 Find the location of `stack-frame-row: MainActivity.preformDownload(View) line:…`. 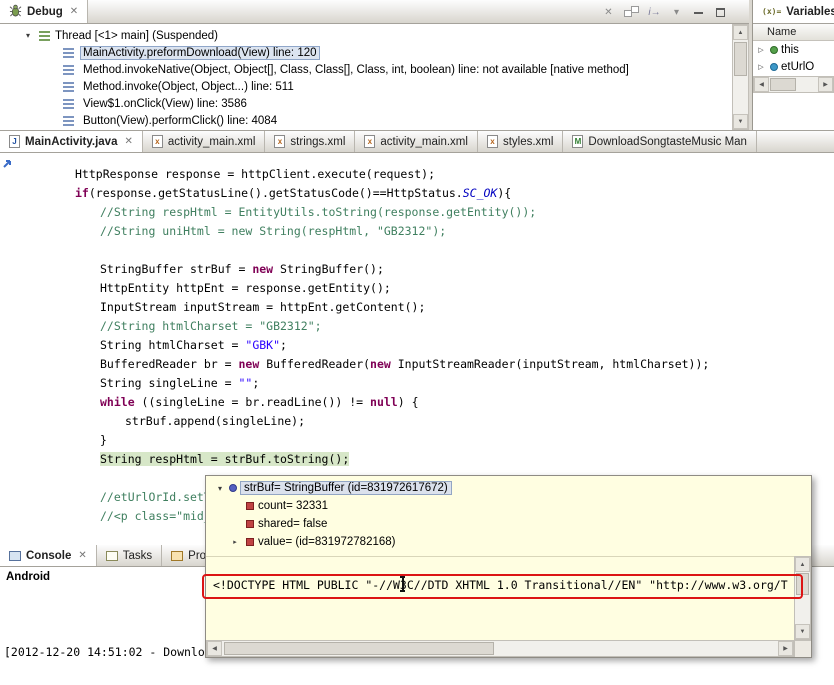

stack-frame-row: MainActivity.preformDownload(View) line:… is located at coordinates (366, 52).